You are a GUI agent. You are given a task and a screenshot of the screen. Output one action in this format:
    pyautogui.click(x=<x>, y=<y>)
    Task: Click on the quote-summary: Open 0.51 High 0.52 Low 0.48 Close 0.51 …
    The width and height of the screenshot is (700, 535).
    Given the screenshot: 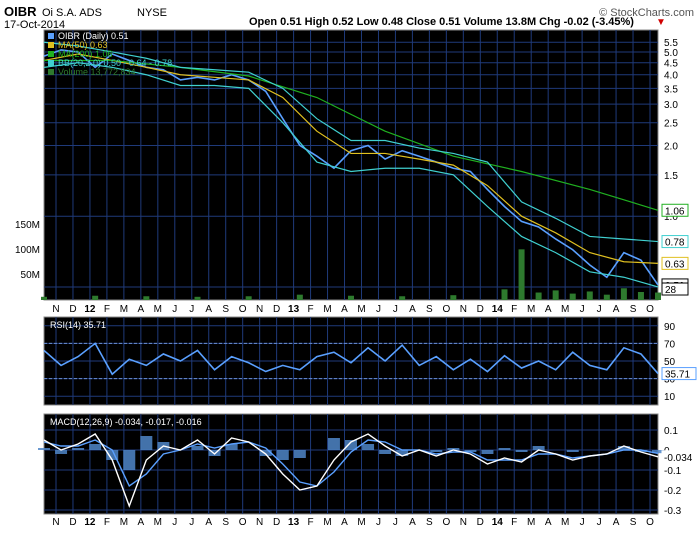 What is the action you would take?
    pyautogui.click(x=441, y=22)
    